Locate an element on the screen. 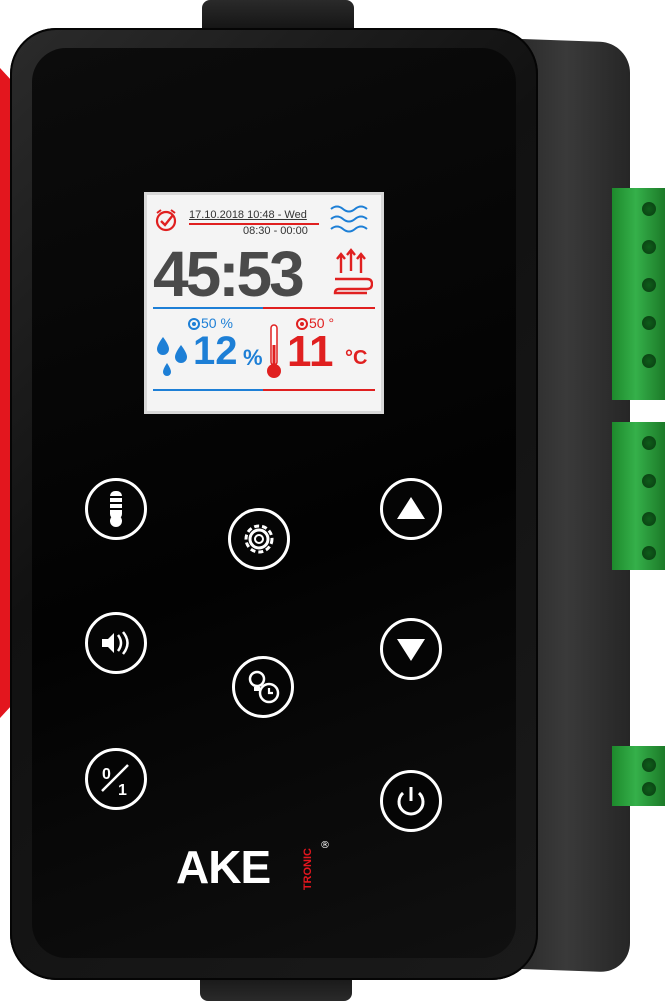 The width and height of the screenshot is (665, 1001). countdown-timer: 45:53 is located at coordinates (229, 274).